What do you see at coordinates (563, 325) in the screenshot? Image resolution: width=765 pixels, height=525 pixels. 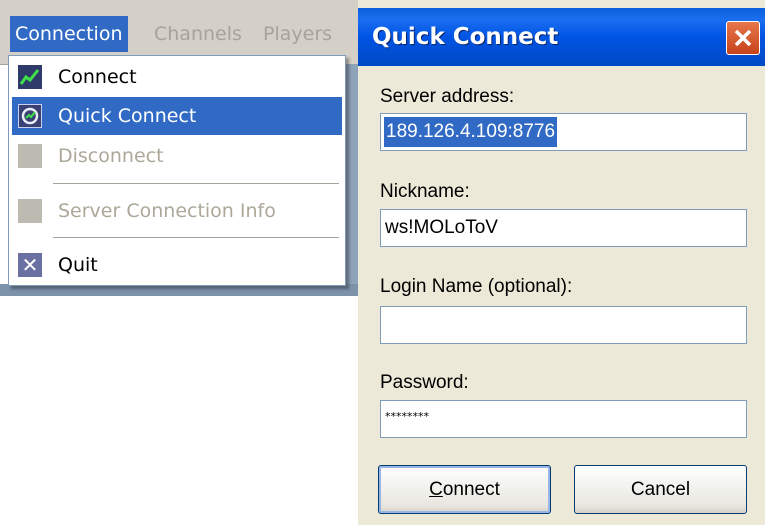 I see `login-name-input` at bounding box center [563, 325].